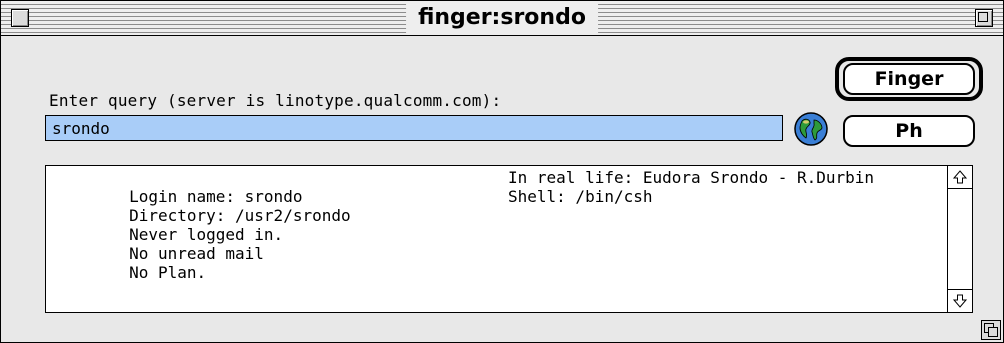 Image resolution: width=1004 pixels, height=343 pixels. I want to click on scroll-down-arrow-icon, so click(960, 300).